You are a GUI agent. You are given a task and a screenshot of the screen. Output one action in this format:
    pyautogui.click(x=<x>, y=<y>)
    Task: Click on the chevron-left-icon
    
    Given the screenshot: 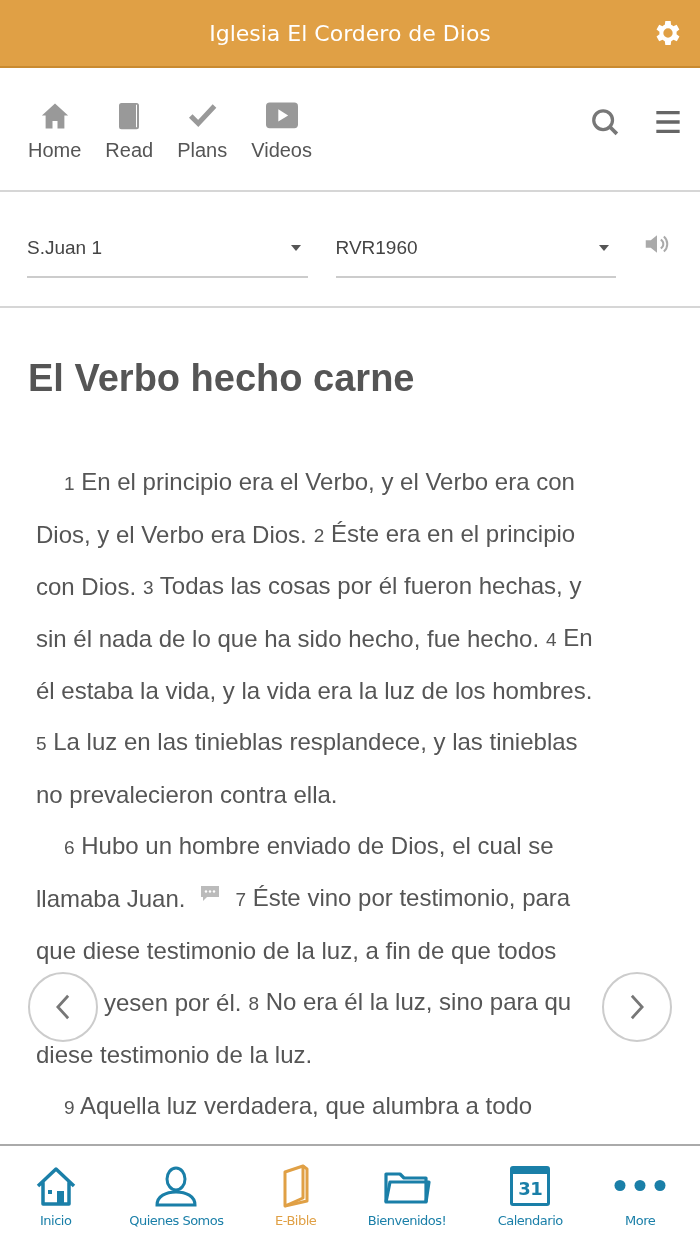 What is the action you would take?
    pyautogui.click(x=63, y=1007)
    